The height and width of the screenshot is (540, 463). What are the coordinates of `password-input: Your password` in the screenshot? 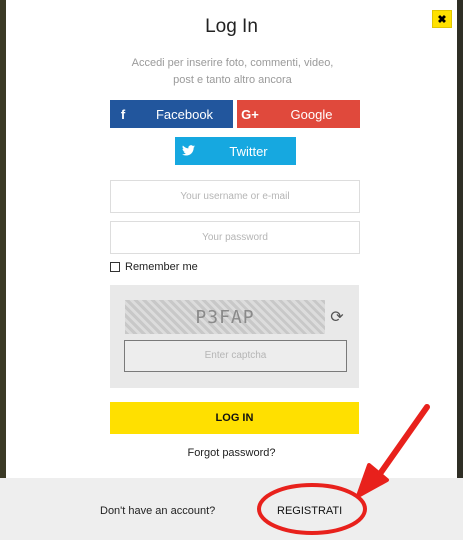 It's located at (235, 237).